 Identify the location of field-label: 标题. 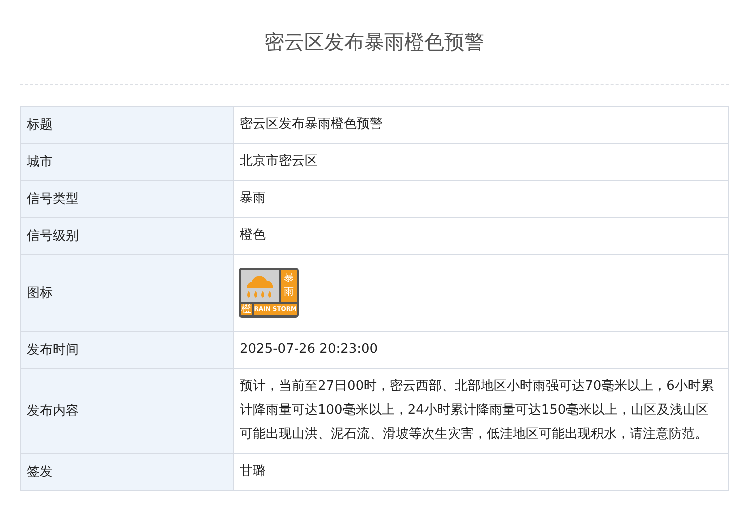
(127, 125).